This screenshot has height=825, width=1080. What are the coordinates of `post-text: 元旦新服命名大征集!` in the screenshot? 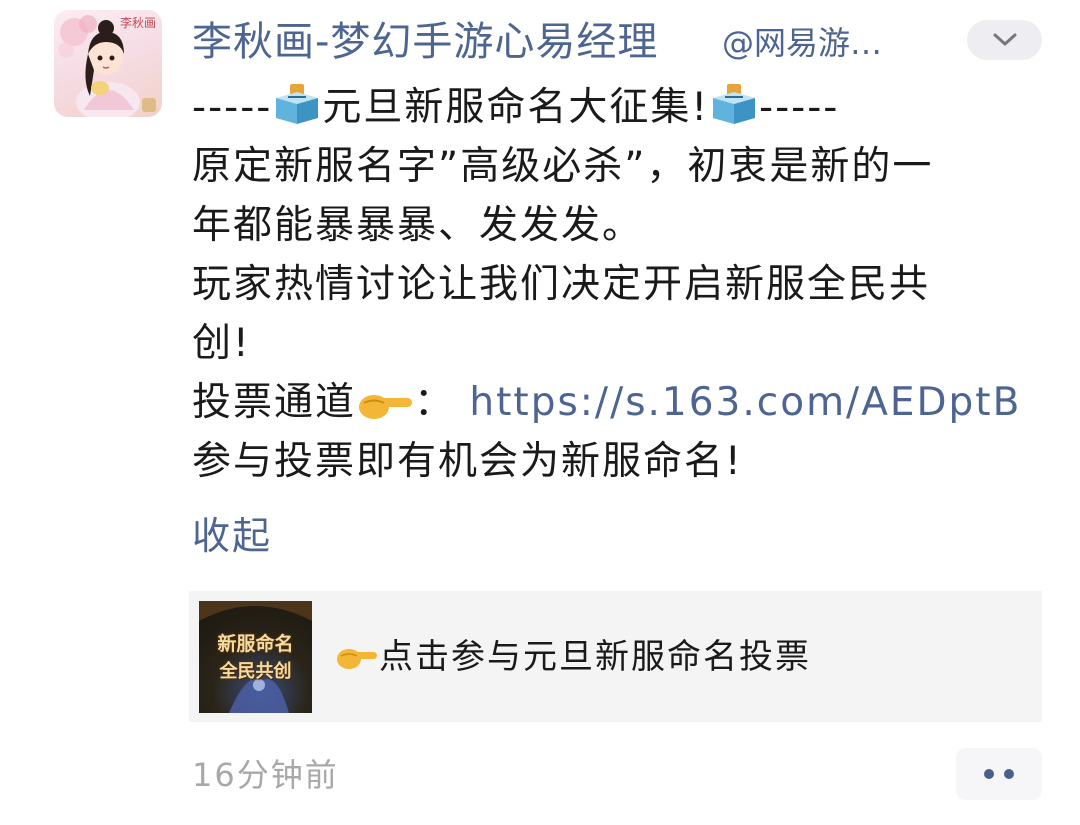 It's located at (516, 107).